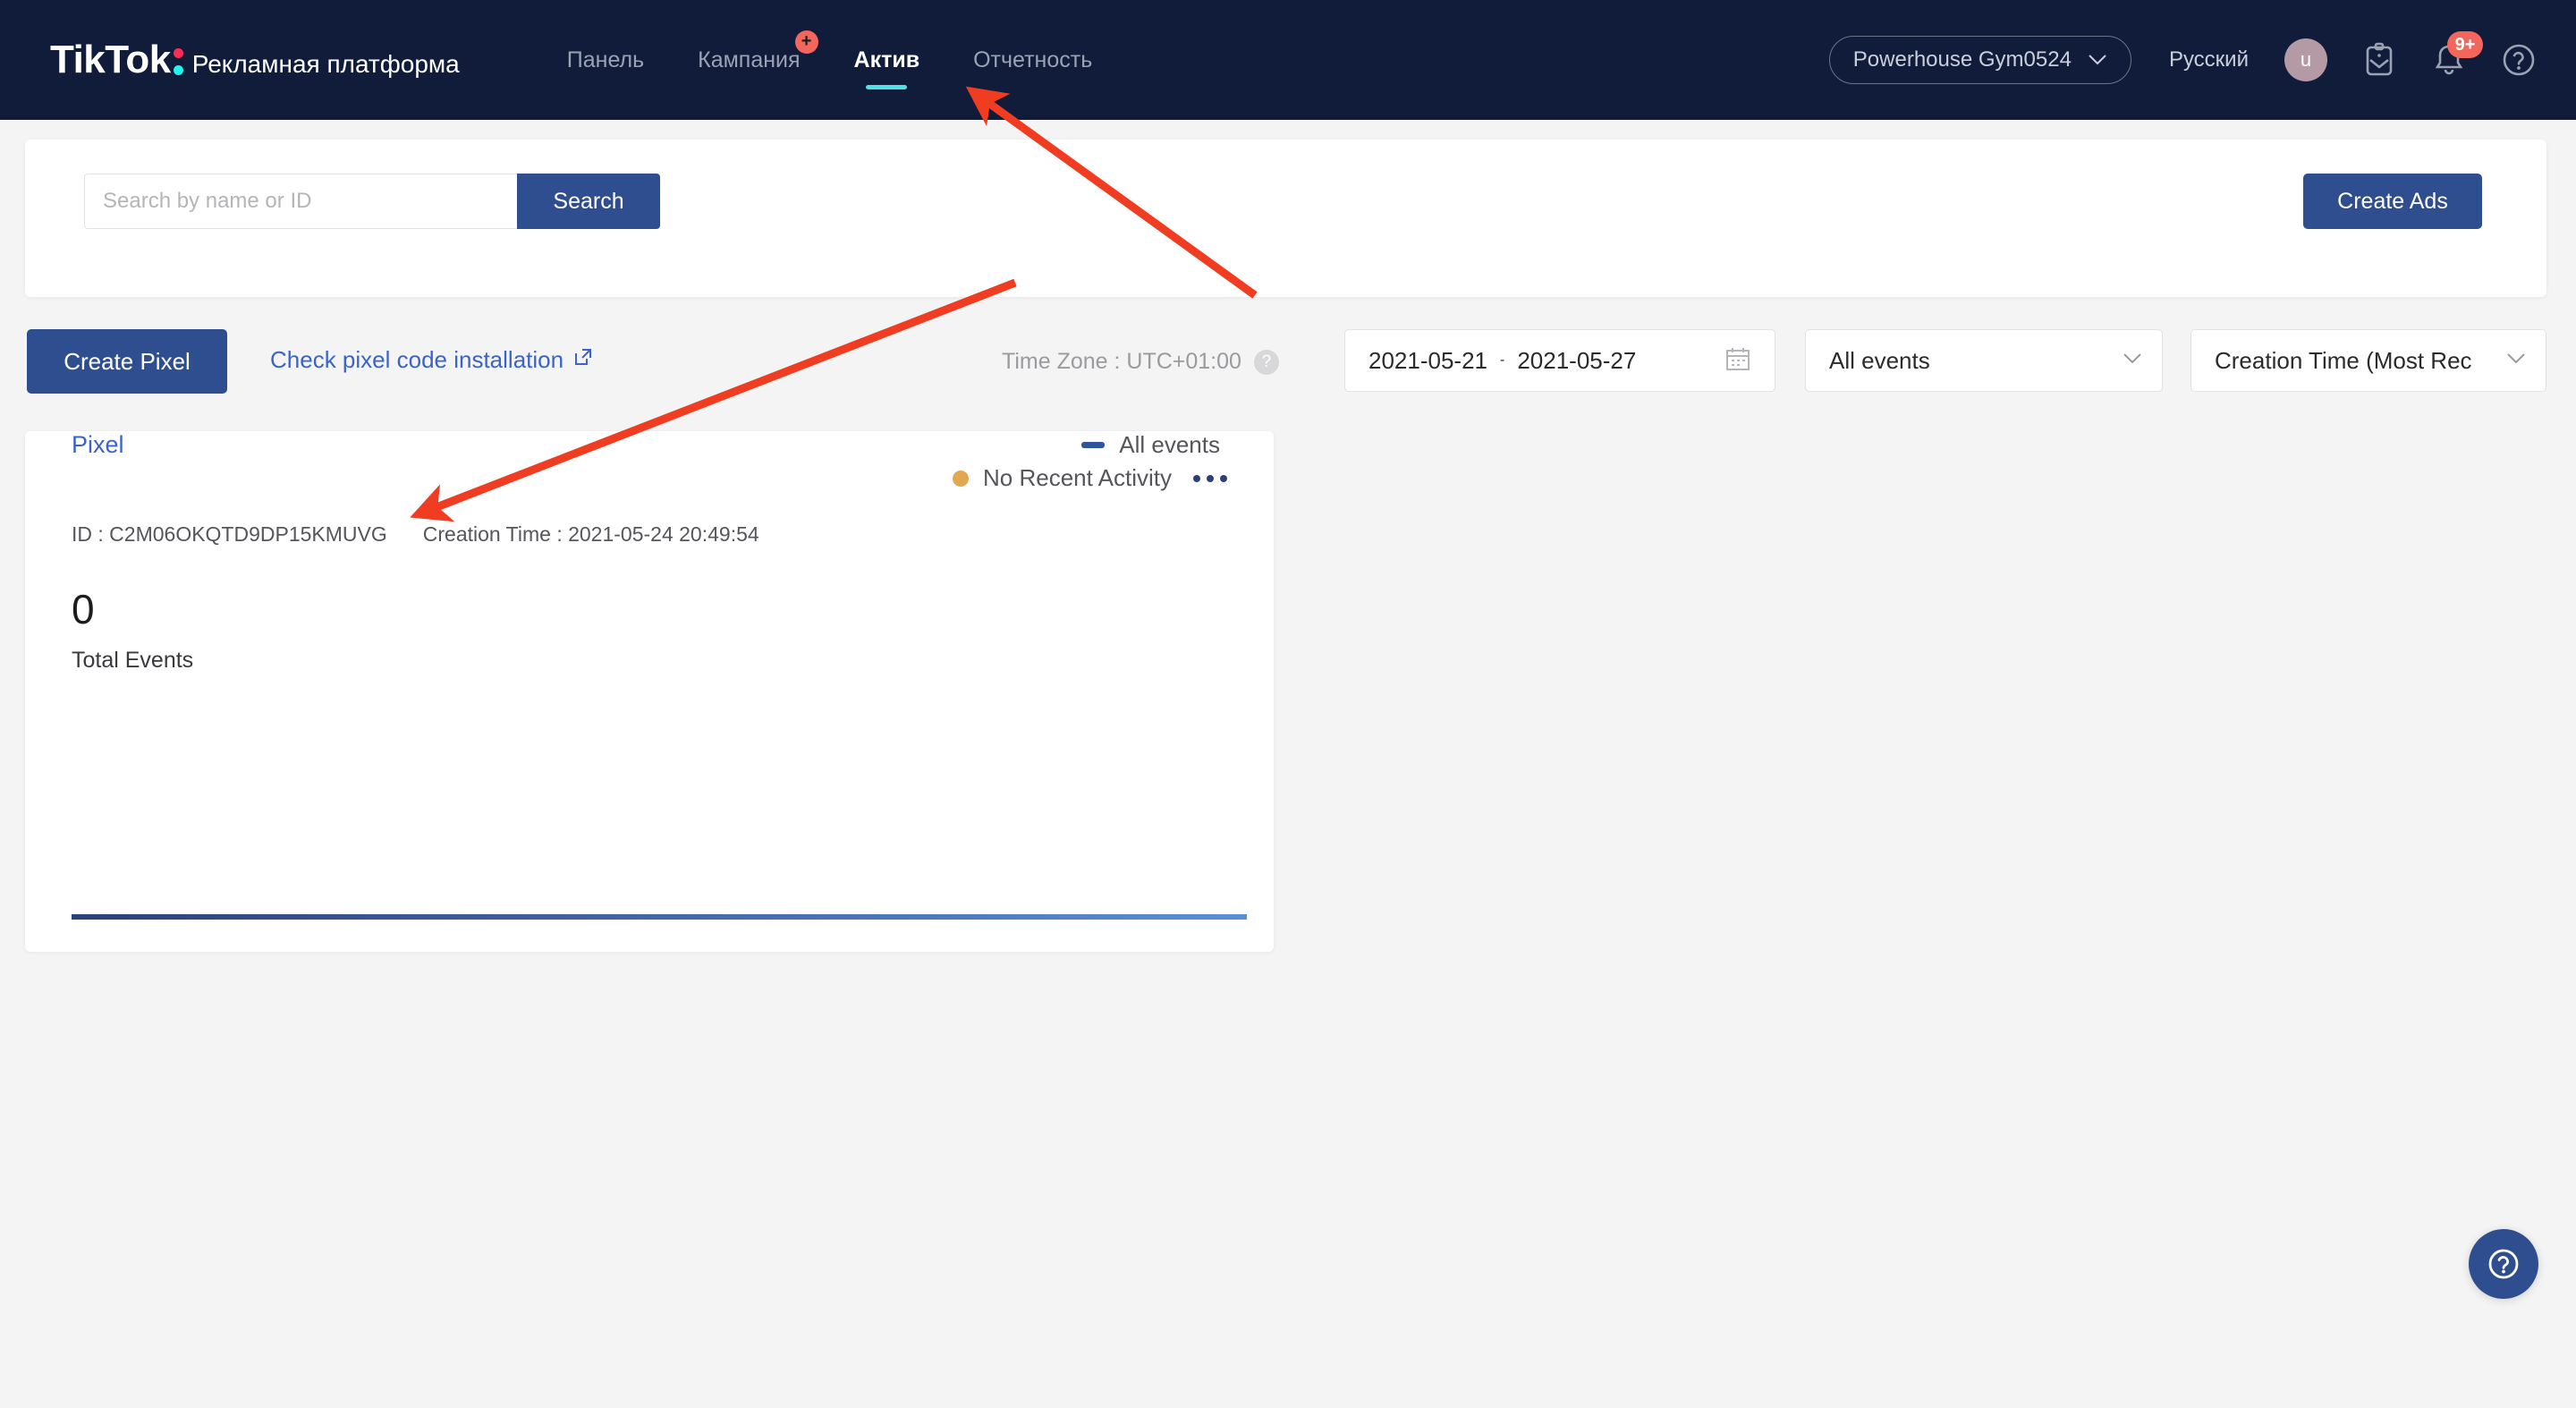 This screenshot has width=2576, height=1408. What do you see at coordinates (178, 60) in the screenshot?
I see `tiktok-colon-icon` at bounding box center [178, 60].